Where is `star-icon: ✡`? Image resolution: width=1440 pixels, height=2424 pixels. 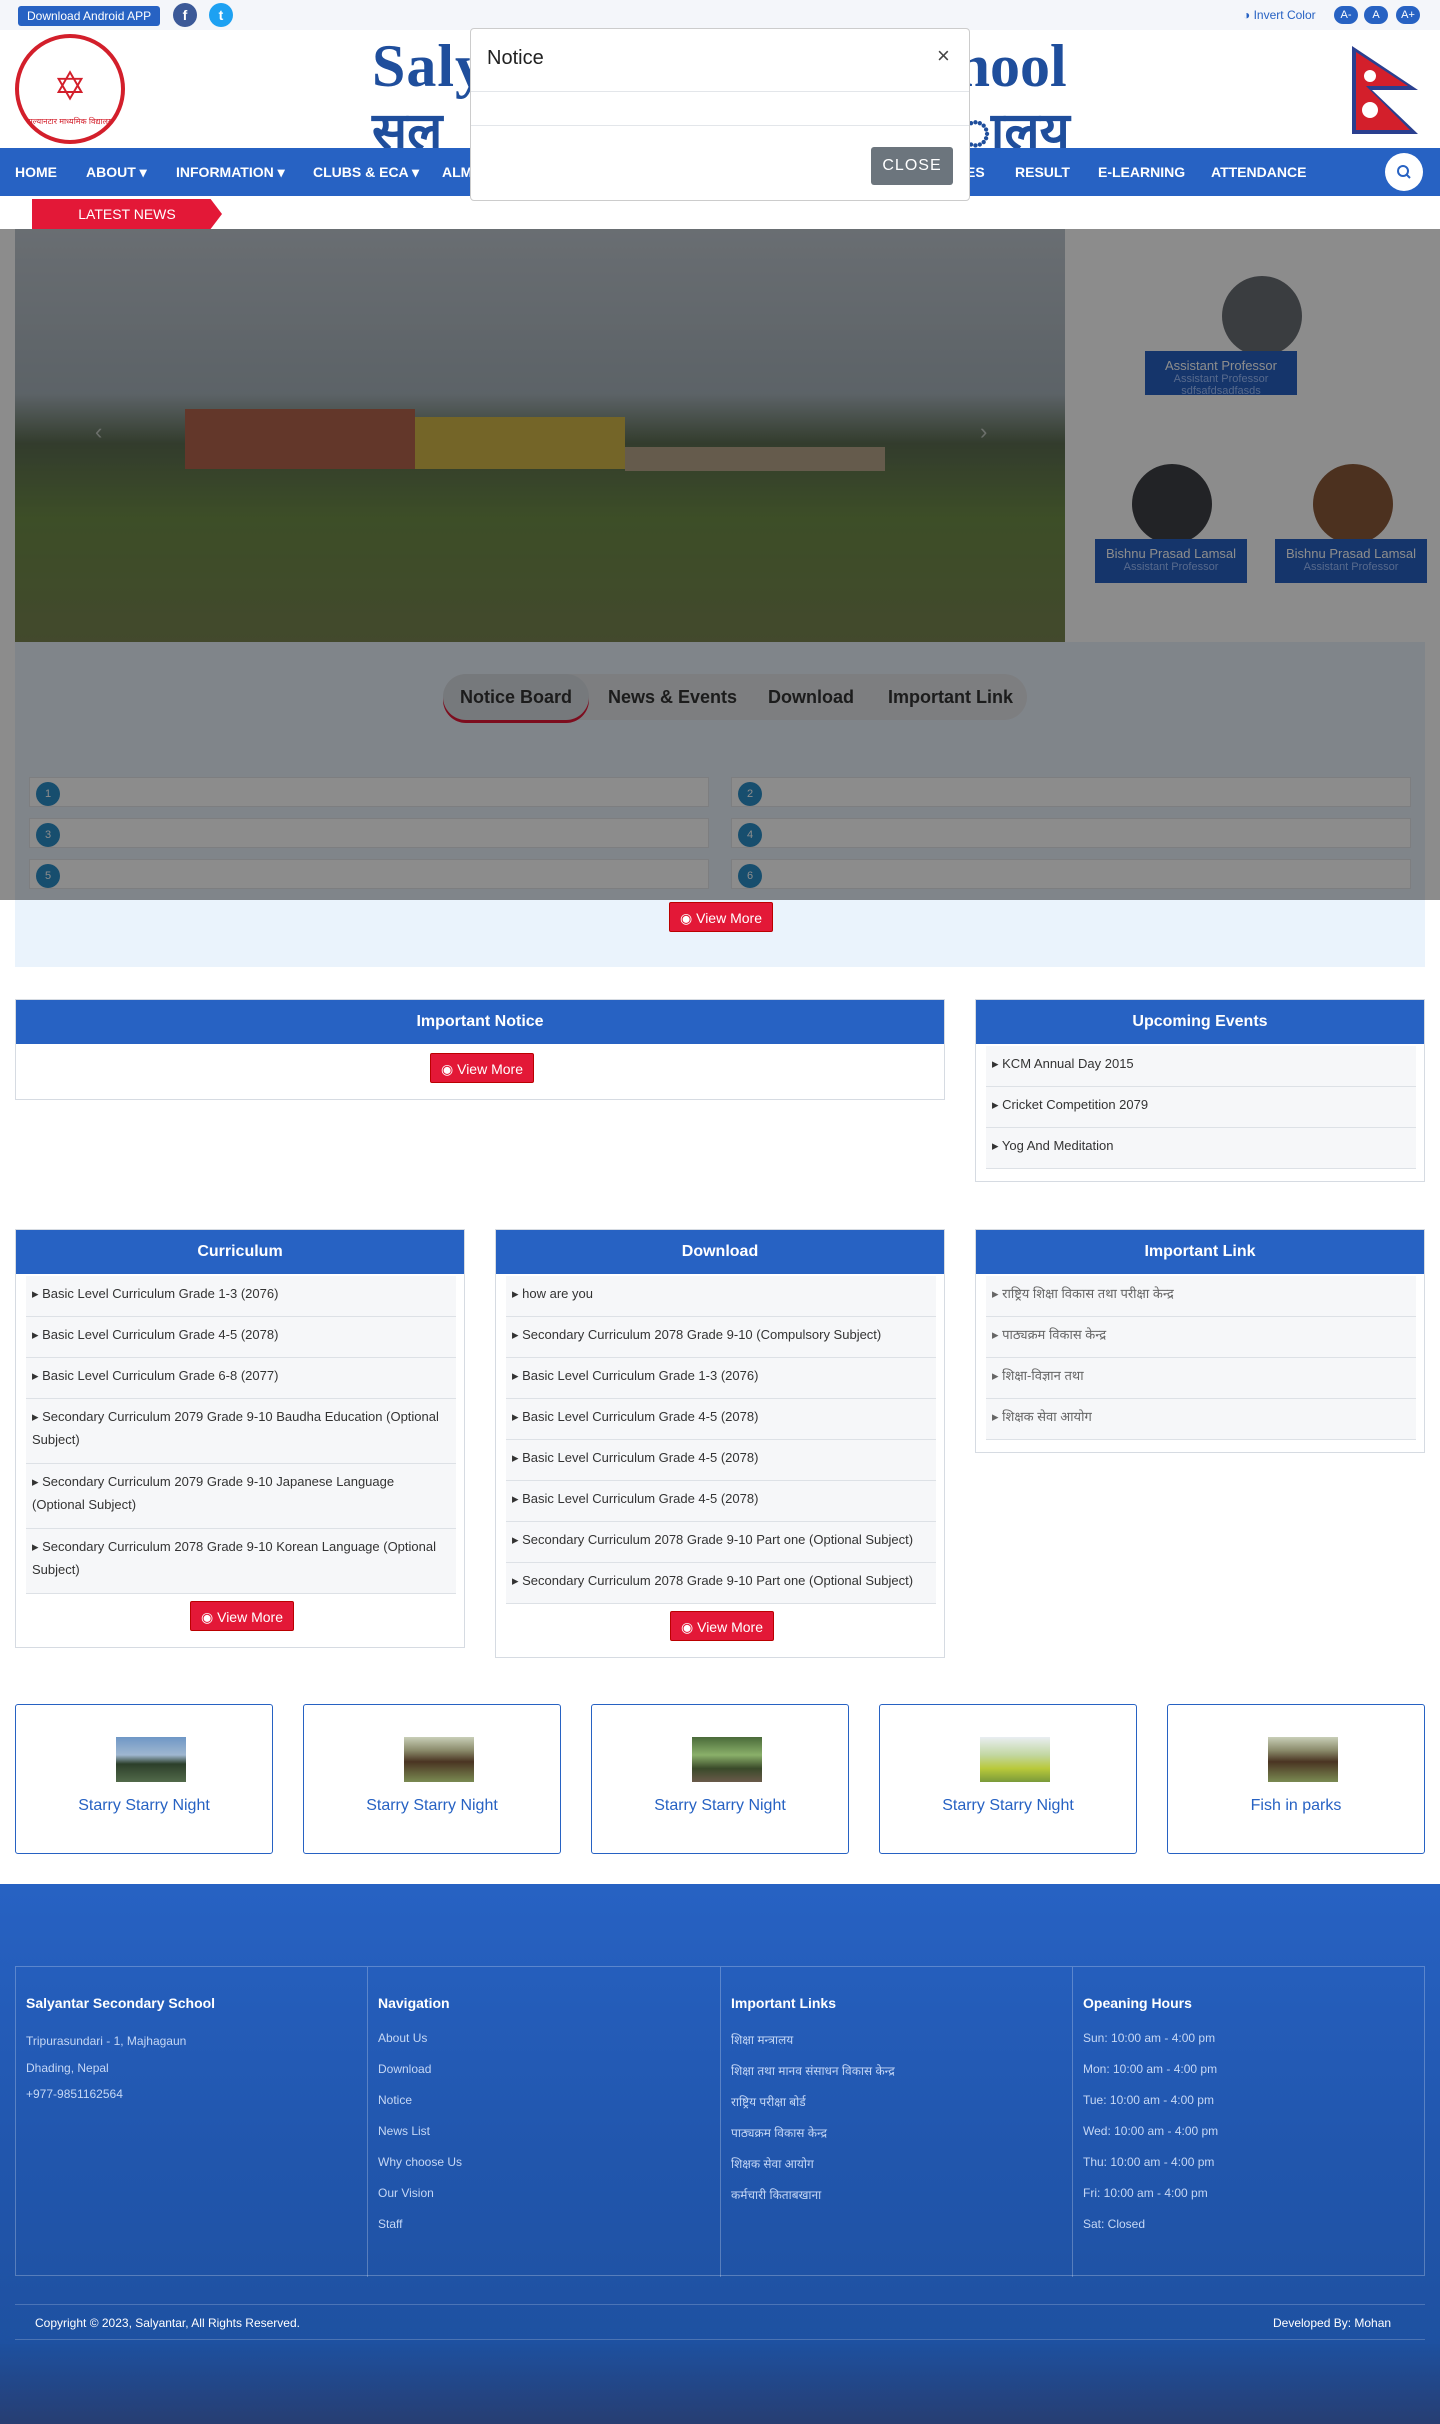 star-icon: ✡ is located at coordinates (70, 87).